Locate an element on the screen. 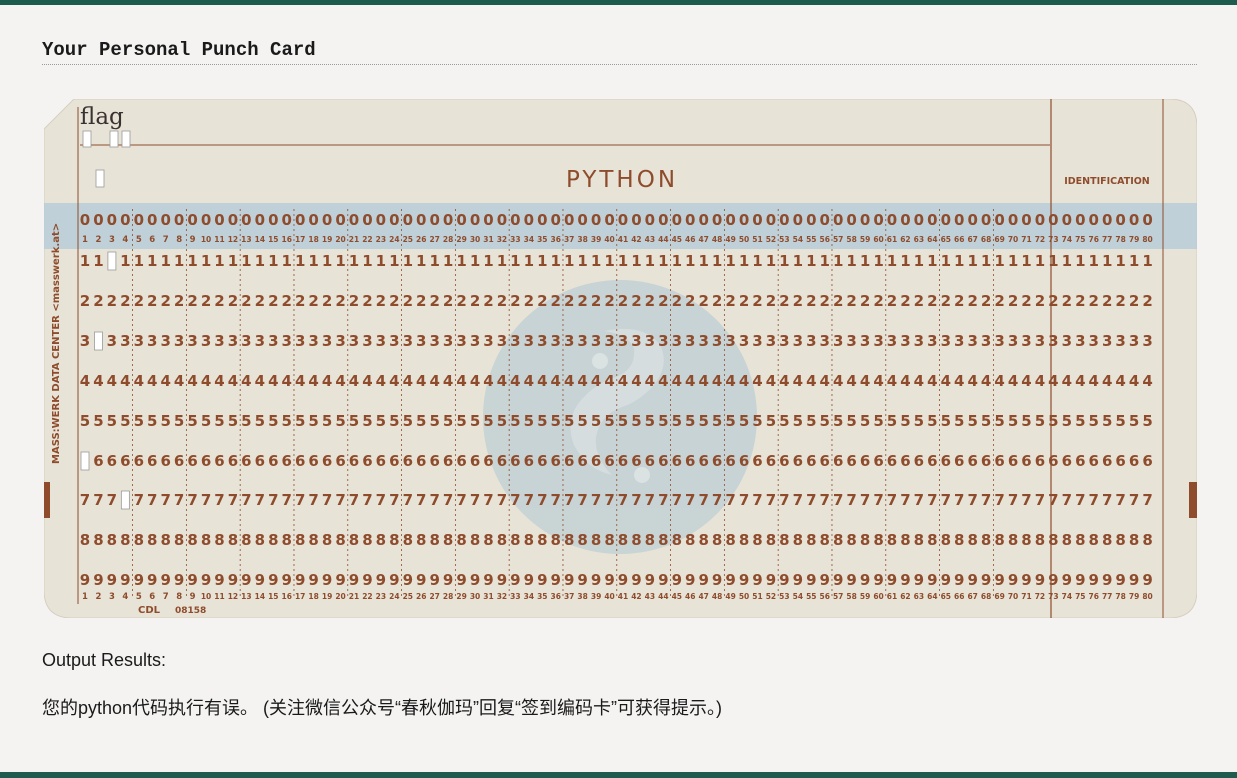  column-number-bottom: 26 is located at coordinates (421, 596).